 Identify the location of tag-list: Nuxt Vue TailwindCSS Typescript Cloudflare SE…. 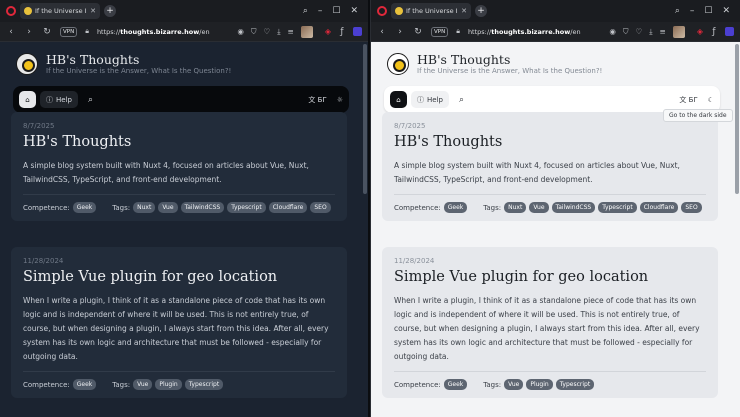
(232, 207).